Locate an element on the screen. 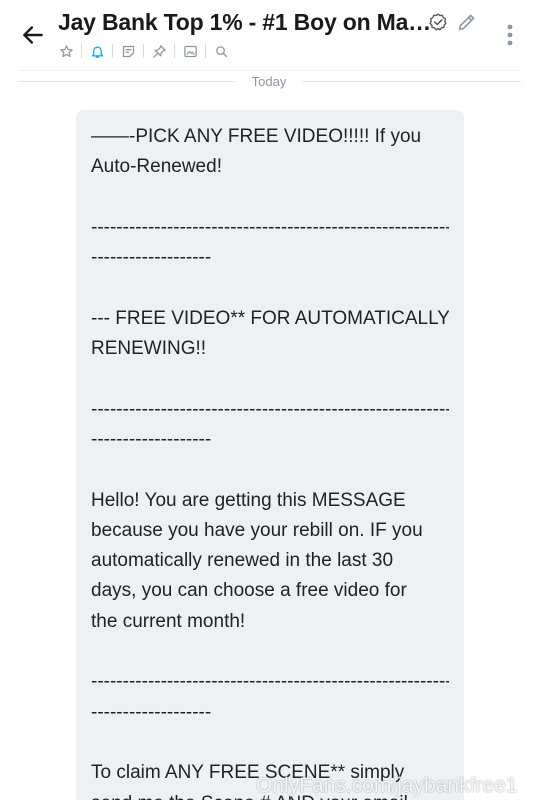 This screenshot has height=800, width=539. date-label: Today is located at coordinates (269, 81).